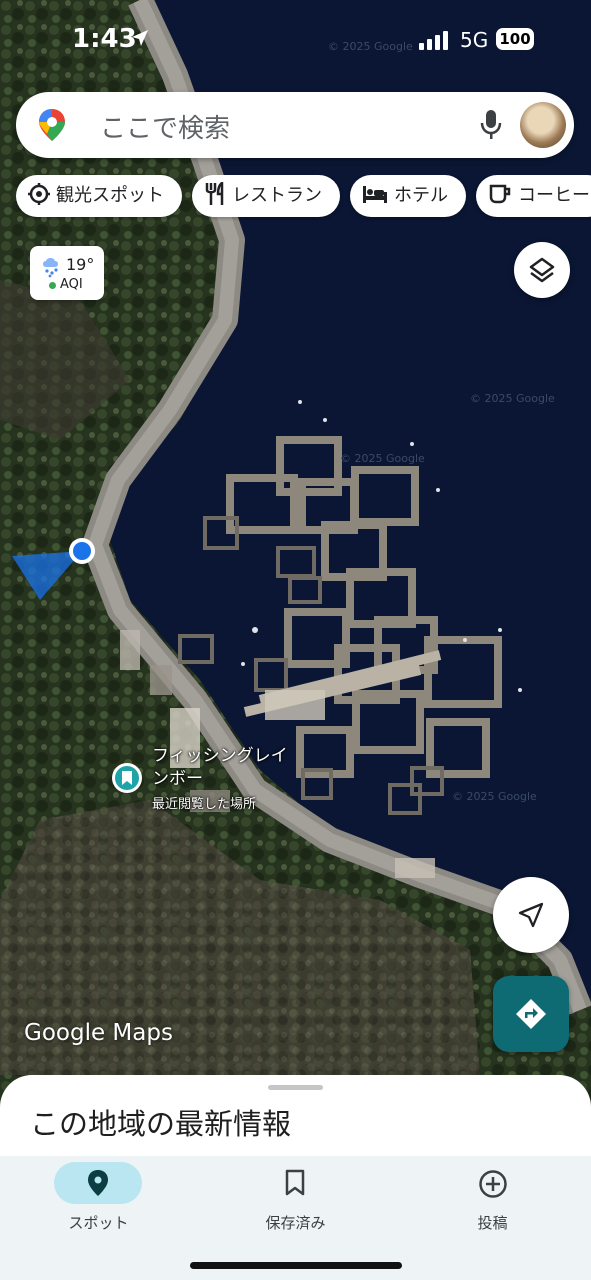 The height and width of the screenshot is (1280, 591). What do you see at coordinates (543, 125) in the screenshot?
I see `profile-avatar` at bounding box center [543, 125].